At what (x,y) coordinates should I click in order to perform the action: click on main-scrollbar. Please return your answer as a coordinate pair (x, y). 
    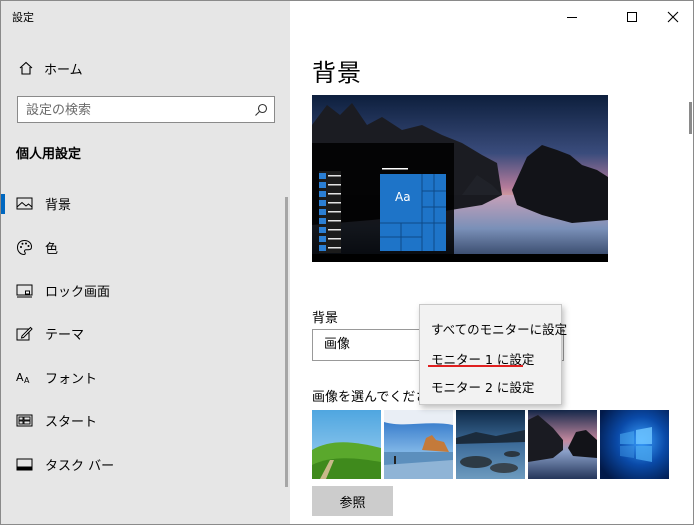
    Looking at the image, I should click on (690, 118).